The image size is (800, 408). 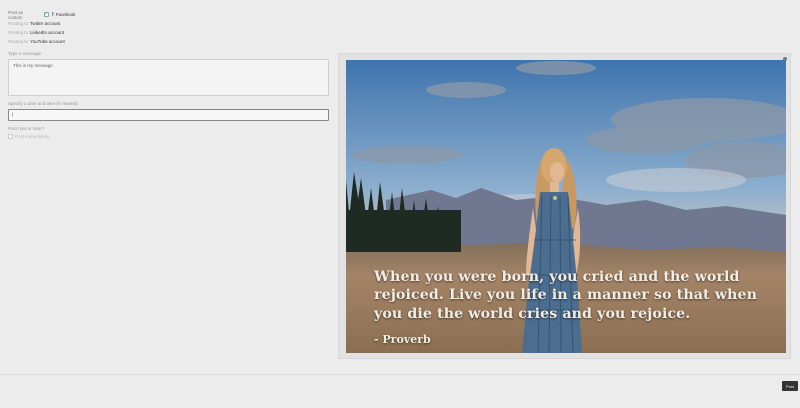 What do you see at coordinates (65, 14) in the screenshot?
I see `facebook-label: Facebook` at bounding box center [65, 14].